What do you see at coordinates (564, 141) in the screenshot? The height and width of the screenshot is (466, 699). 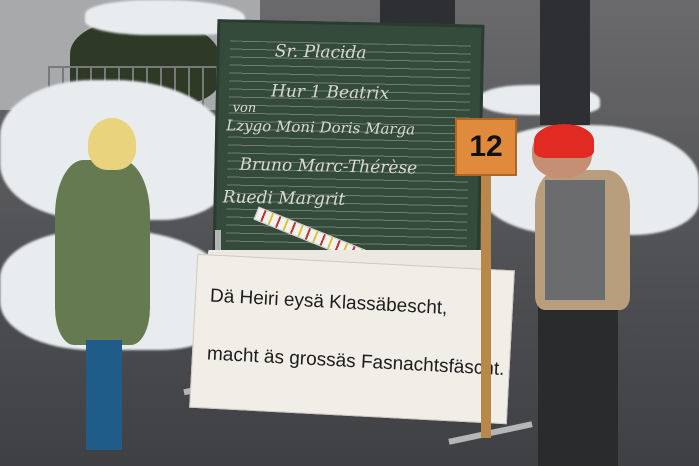 I see `red-cap` at bounding box center [564, 141].